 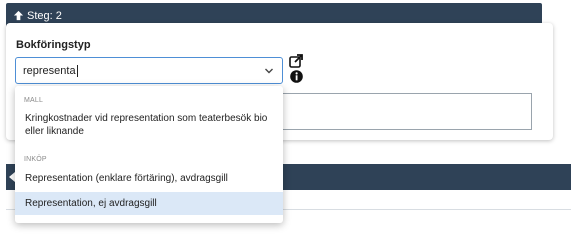 I want to click on text-cursor, so click(x=77, y=70).